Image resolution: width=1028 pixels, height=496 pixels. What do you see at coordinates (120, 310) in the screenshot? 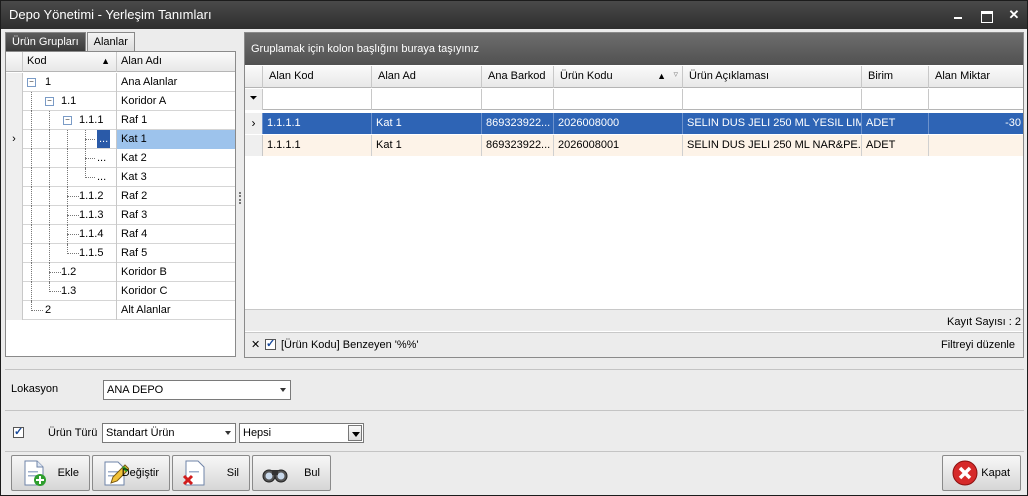
I see `tree-row: 2 Alt Alanlar` at bounding box center [120, 310].